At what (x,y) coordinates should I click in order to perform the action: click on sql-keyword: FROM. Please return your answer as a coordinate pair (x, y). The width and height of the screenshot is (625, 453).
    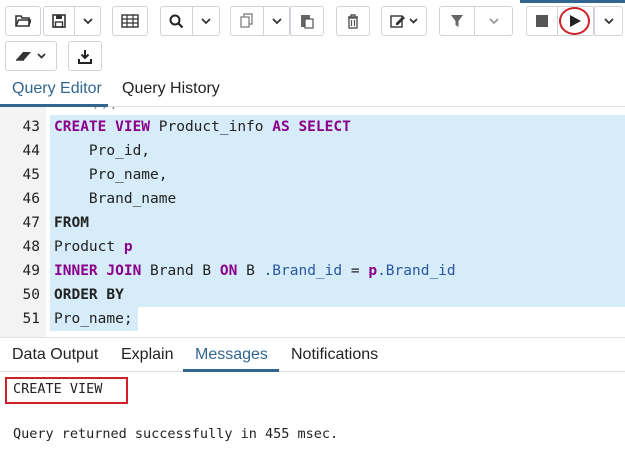
    Looking at the image, I should click on (71, 223).